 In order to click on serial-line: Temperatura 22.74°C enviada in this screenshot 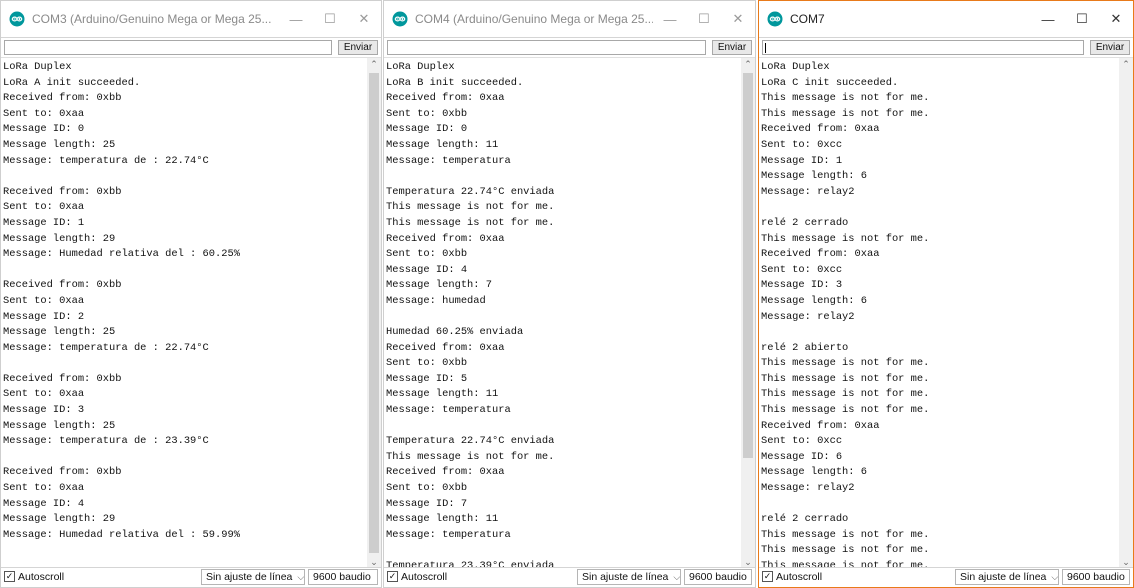, I will do `click(470, 441)`.